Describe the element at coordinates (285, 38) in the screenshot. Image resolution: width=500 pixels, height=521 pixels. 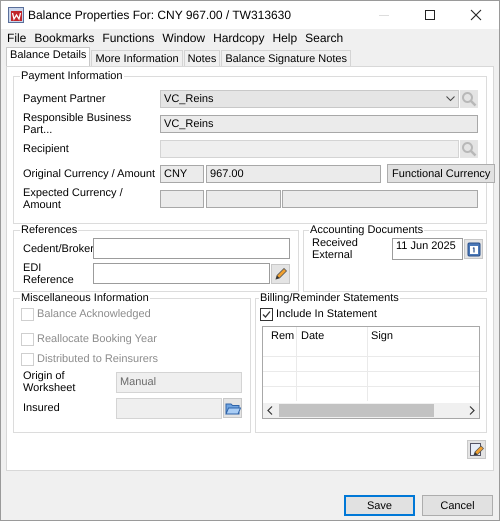
I see `menu-item: Help` at that location.